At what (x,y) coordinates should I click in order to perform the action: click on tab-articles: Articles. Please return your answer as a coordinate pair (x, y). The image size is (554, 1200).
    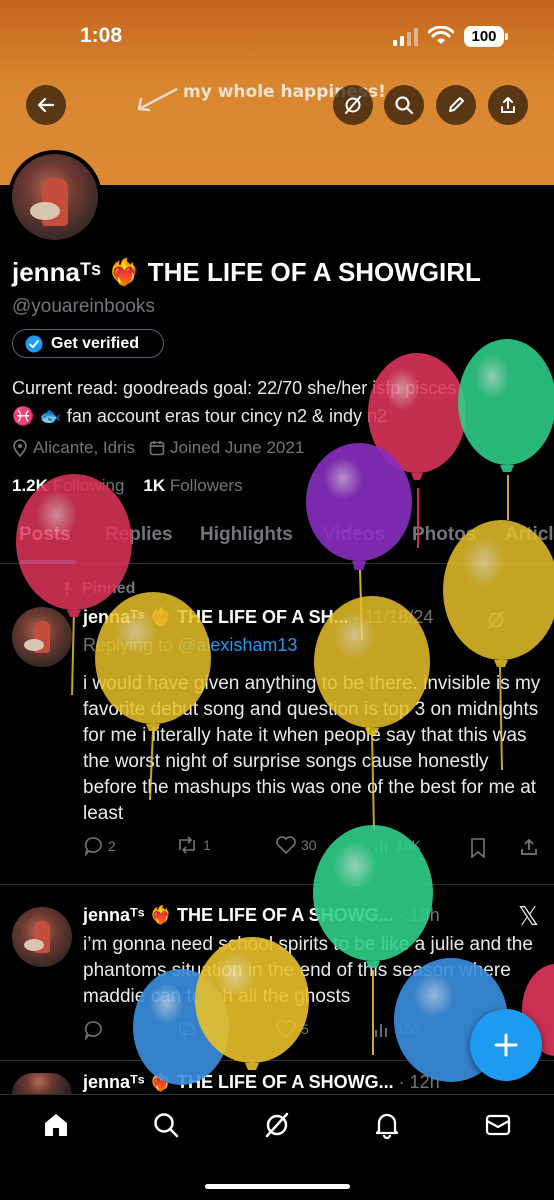
    Looking at the image, I should click on (529, 535).